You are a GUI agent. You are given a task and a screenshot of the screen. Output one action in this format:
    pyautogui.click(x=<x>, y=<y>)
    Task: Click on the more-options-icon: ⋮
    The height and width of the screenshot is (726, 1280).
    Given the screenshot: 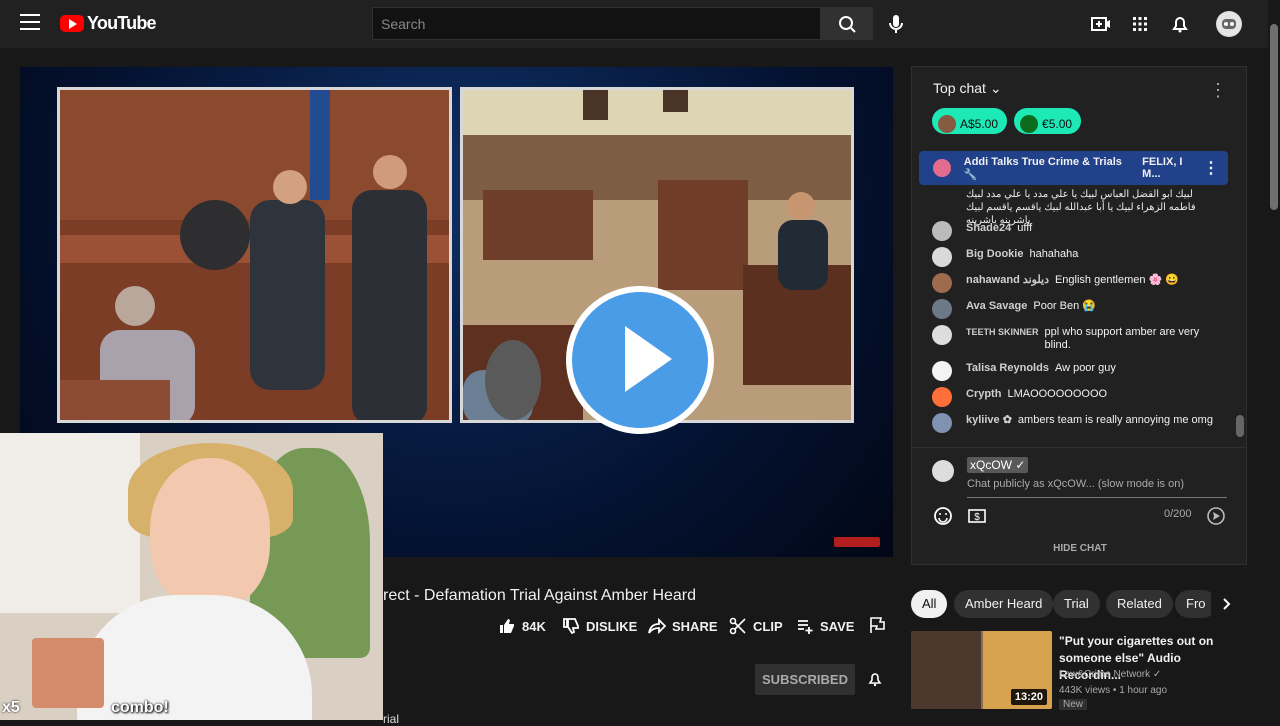 What is the action you would take?
    pyautogui.click(x=1218, y=90)
    